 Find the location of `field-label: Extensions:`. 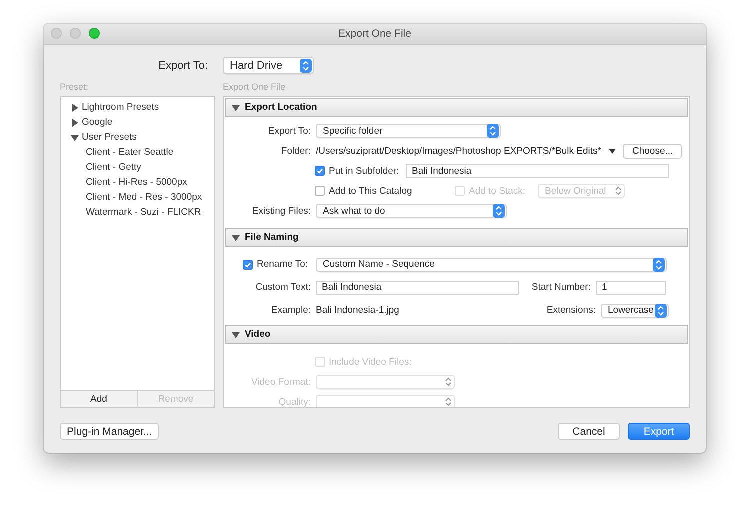

field-label: Extensions: is located at coordinates (571, 310).